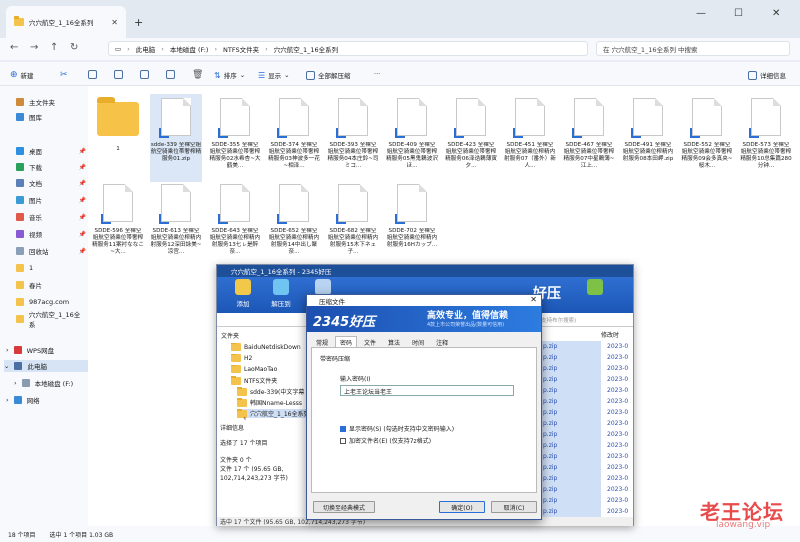  Describe the element at coordinates (7, 400) in the screenshot. I see `chevron-right-icon: ›` at that location.